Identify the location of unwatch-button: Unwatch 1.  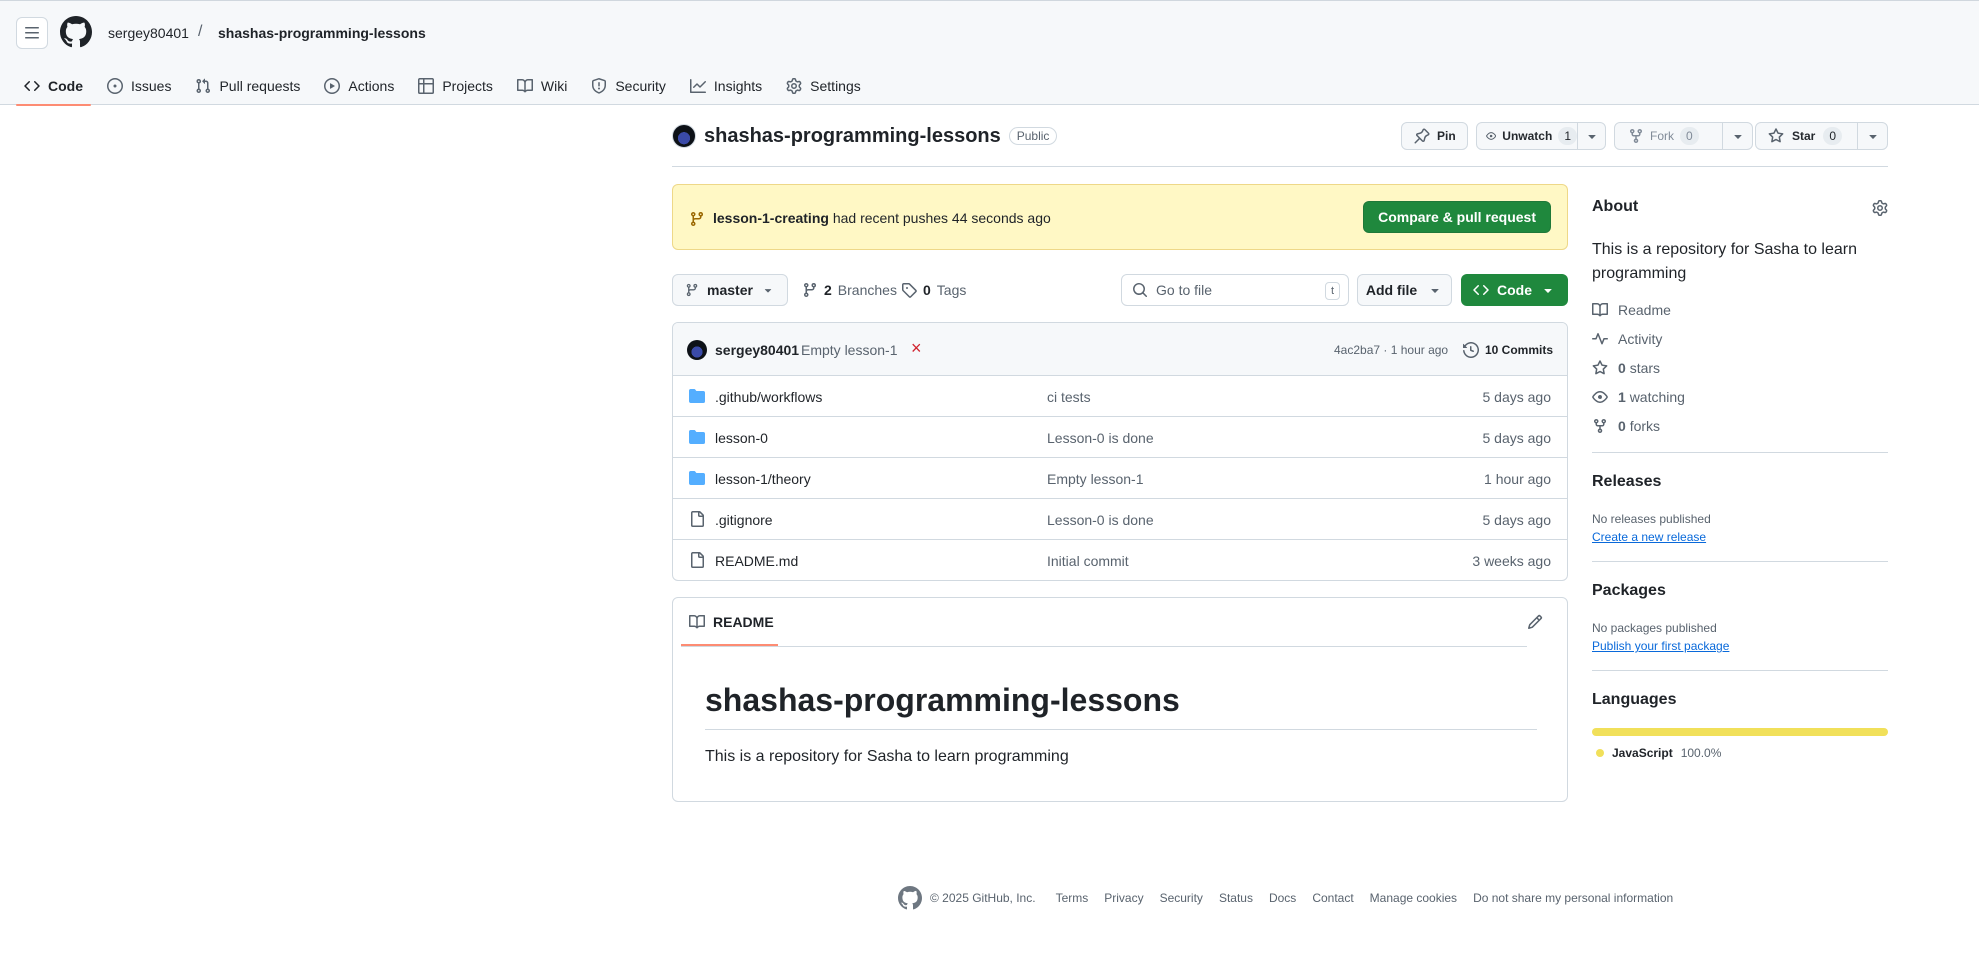
(1541, 136).